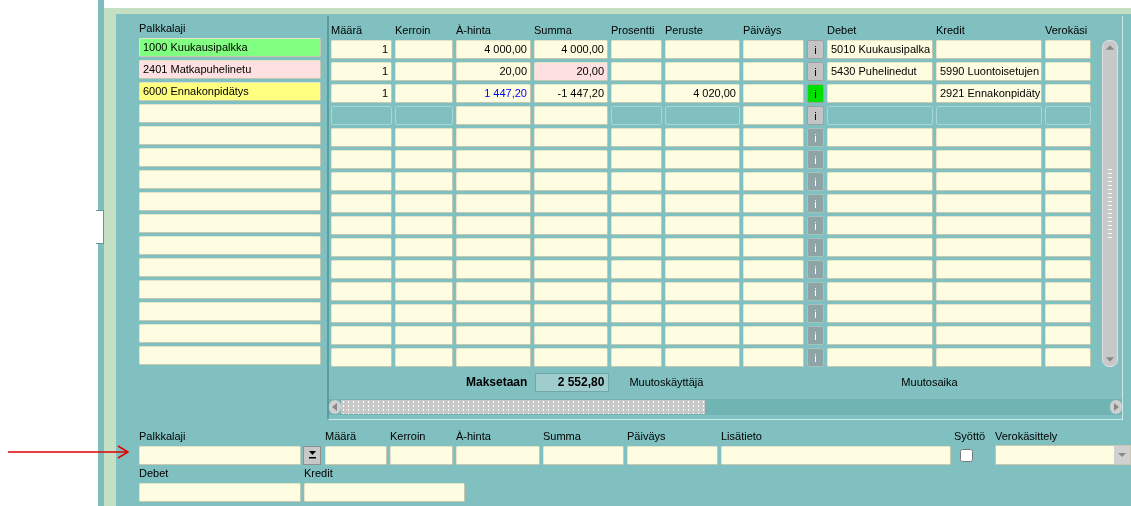 This screenshot has width=1131, height=506. Describe the element at coordinates (702, 93) in the screenshot. I see `table-cell: 4 020,00` at that location.